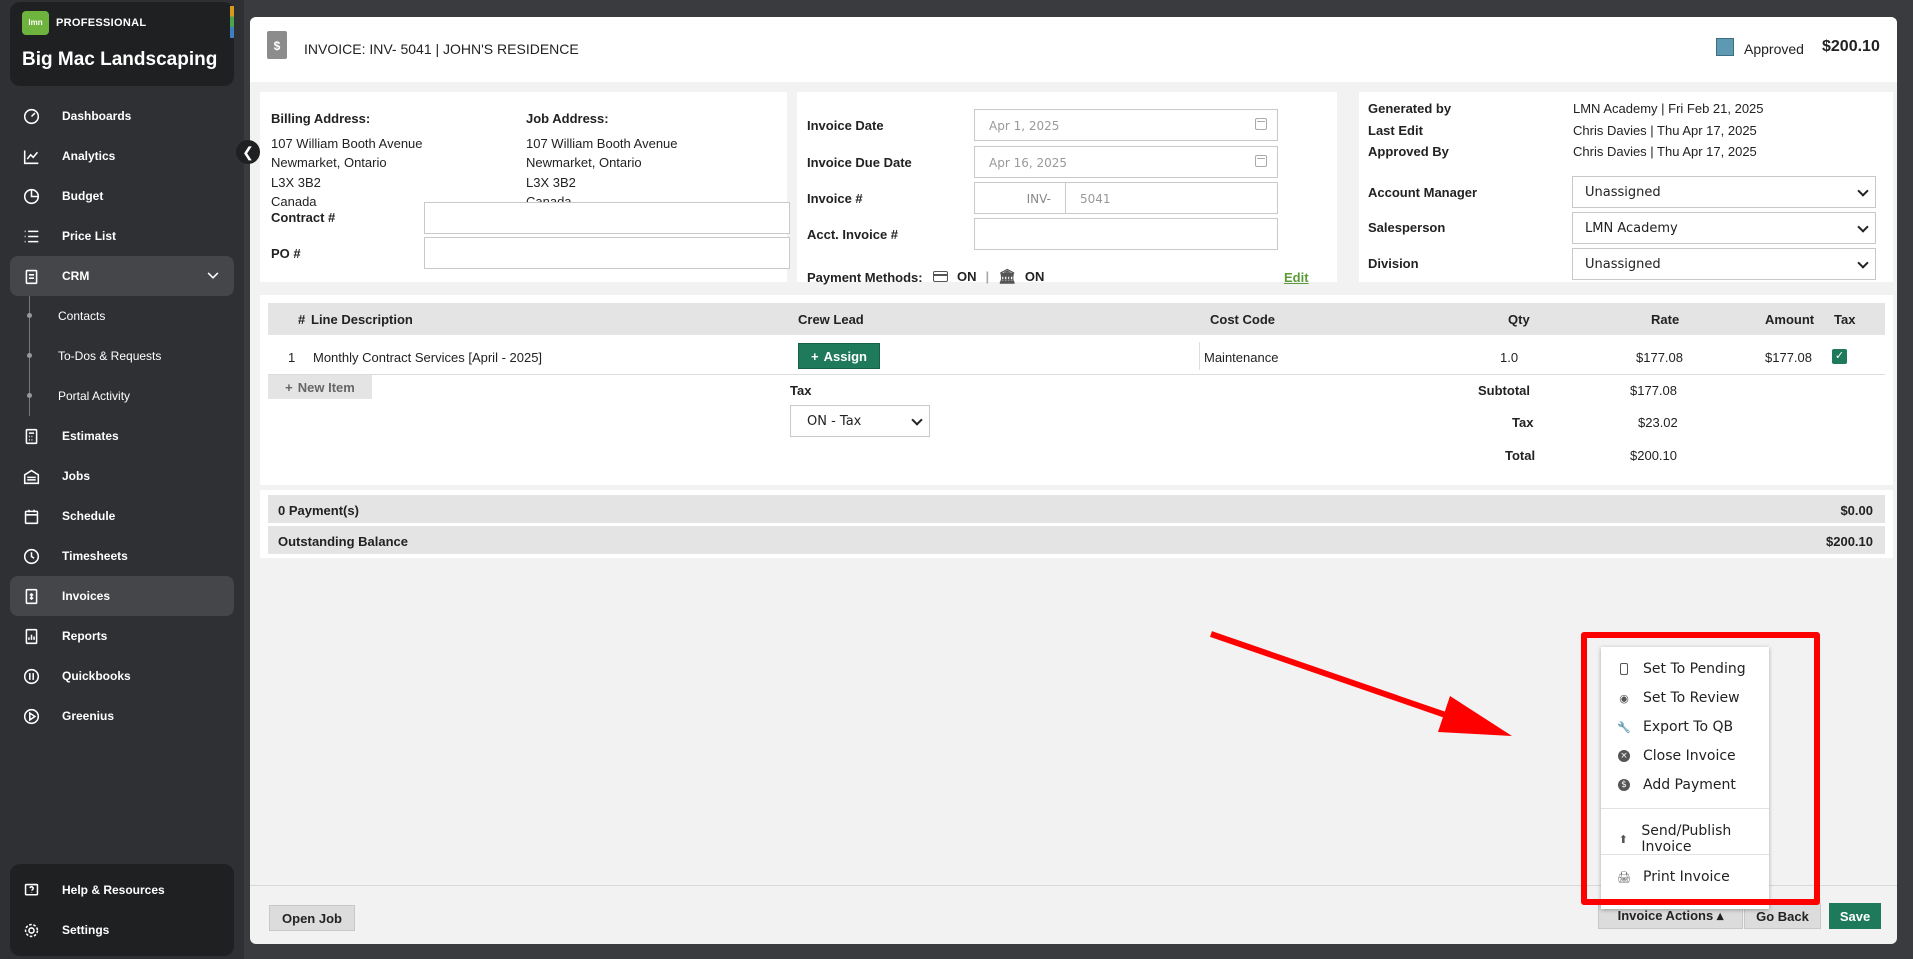 This screenshot has height=959, width=1913. What do you see at coordinates (1199, 356) in the screenshot?
I see `cell-divider` at bounding box center [1199, 356].